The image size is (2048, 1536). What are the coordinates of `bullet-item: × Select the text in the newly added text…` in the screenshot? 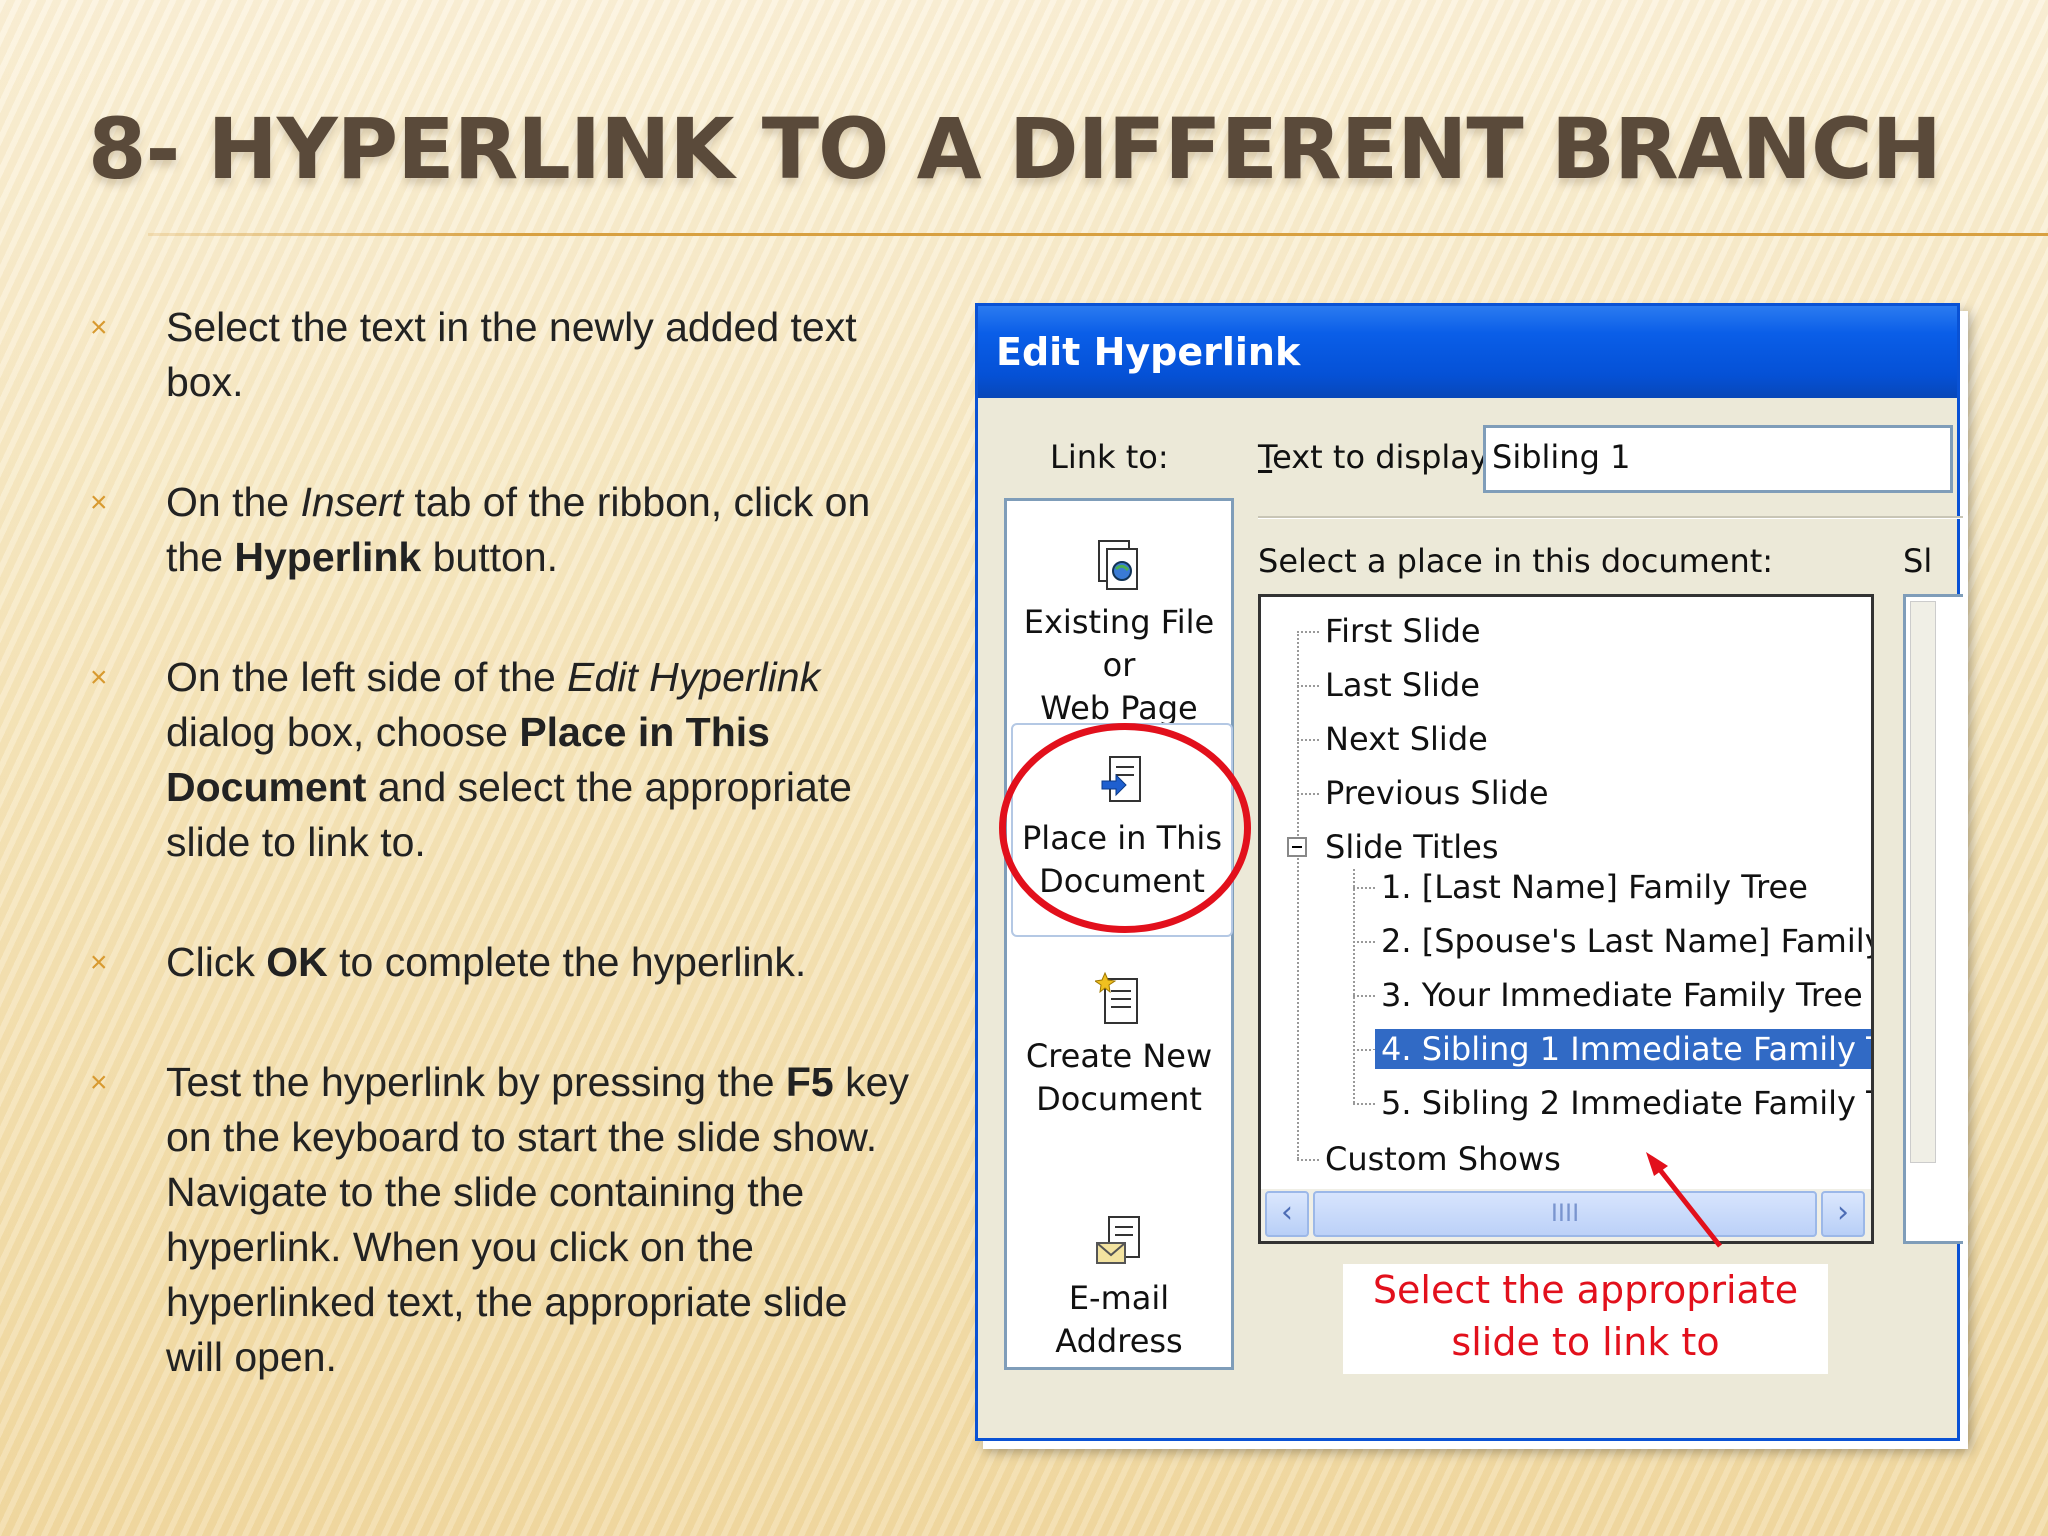 It's located at (500, 355).